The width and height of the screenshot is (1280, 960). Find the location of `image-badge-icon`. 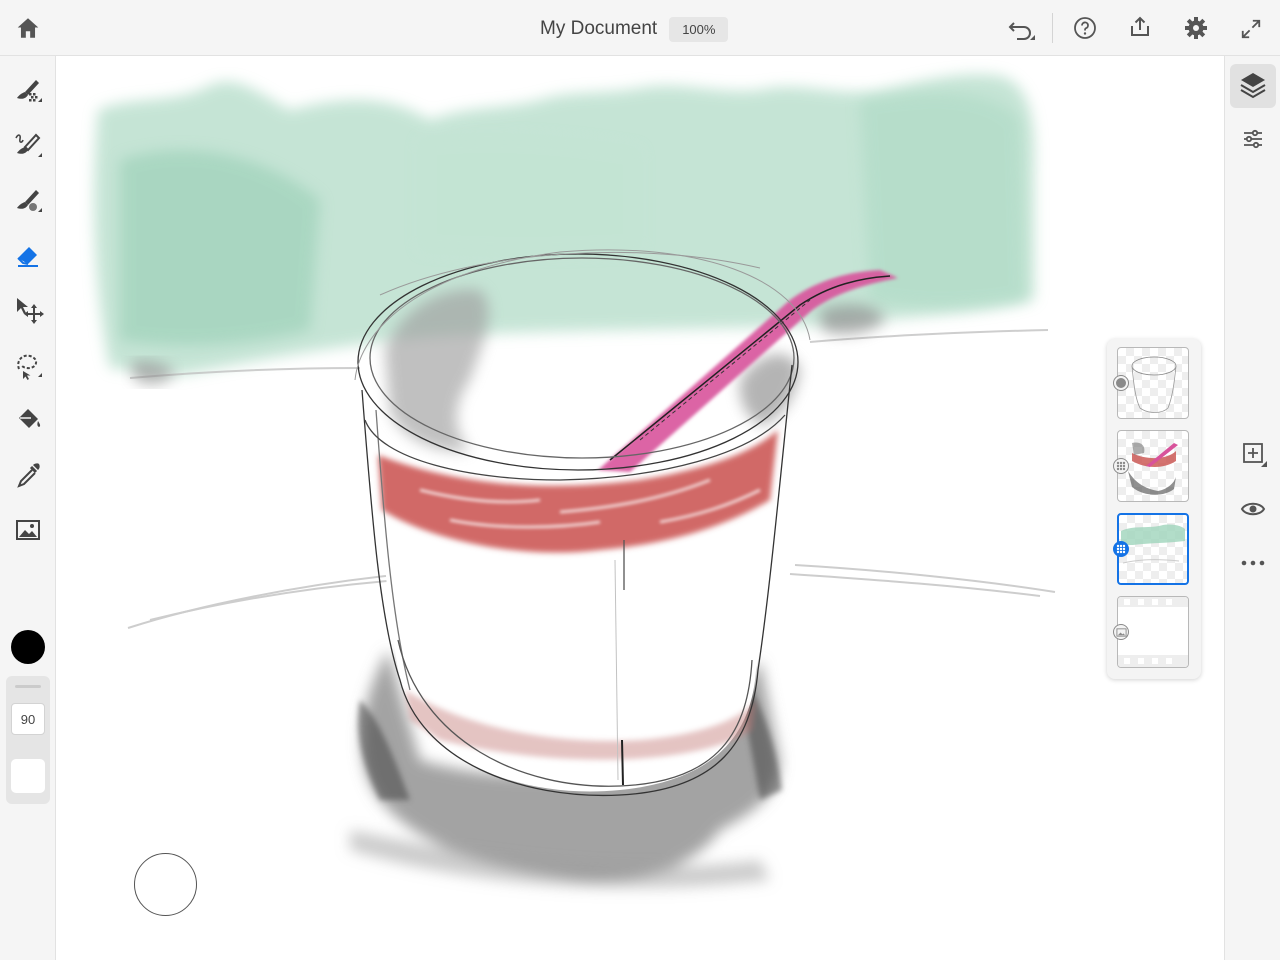

image-badge-icon is located at coordinates (1121, 632).